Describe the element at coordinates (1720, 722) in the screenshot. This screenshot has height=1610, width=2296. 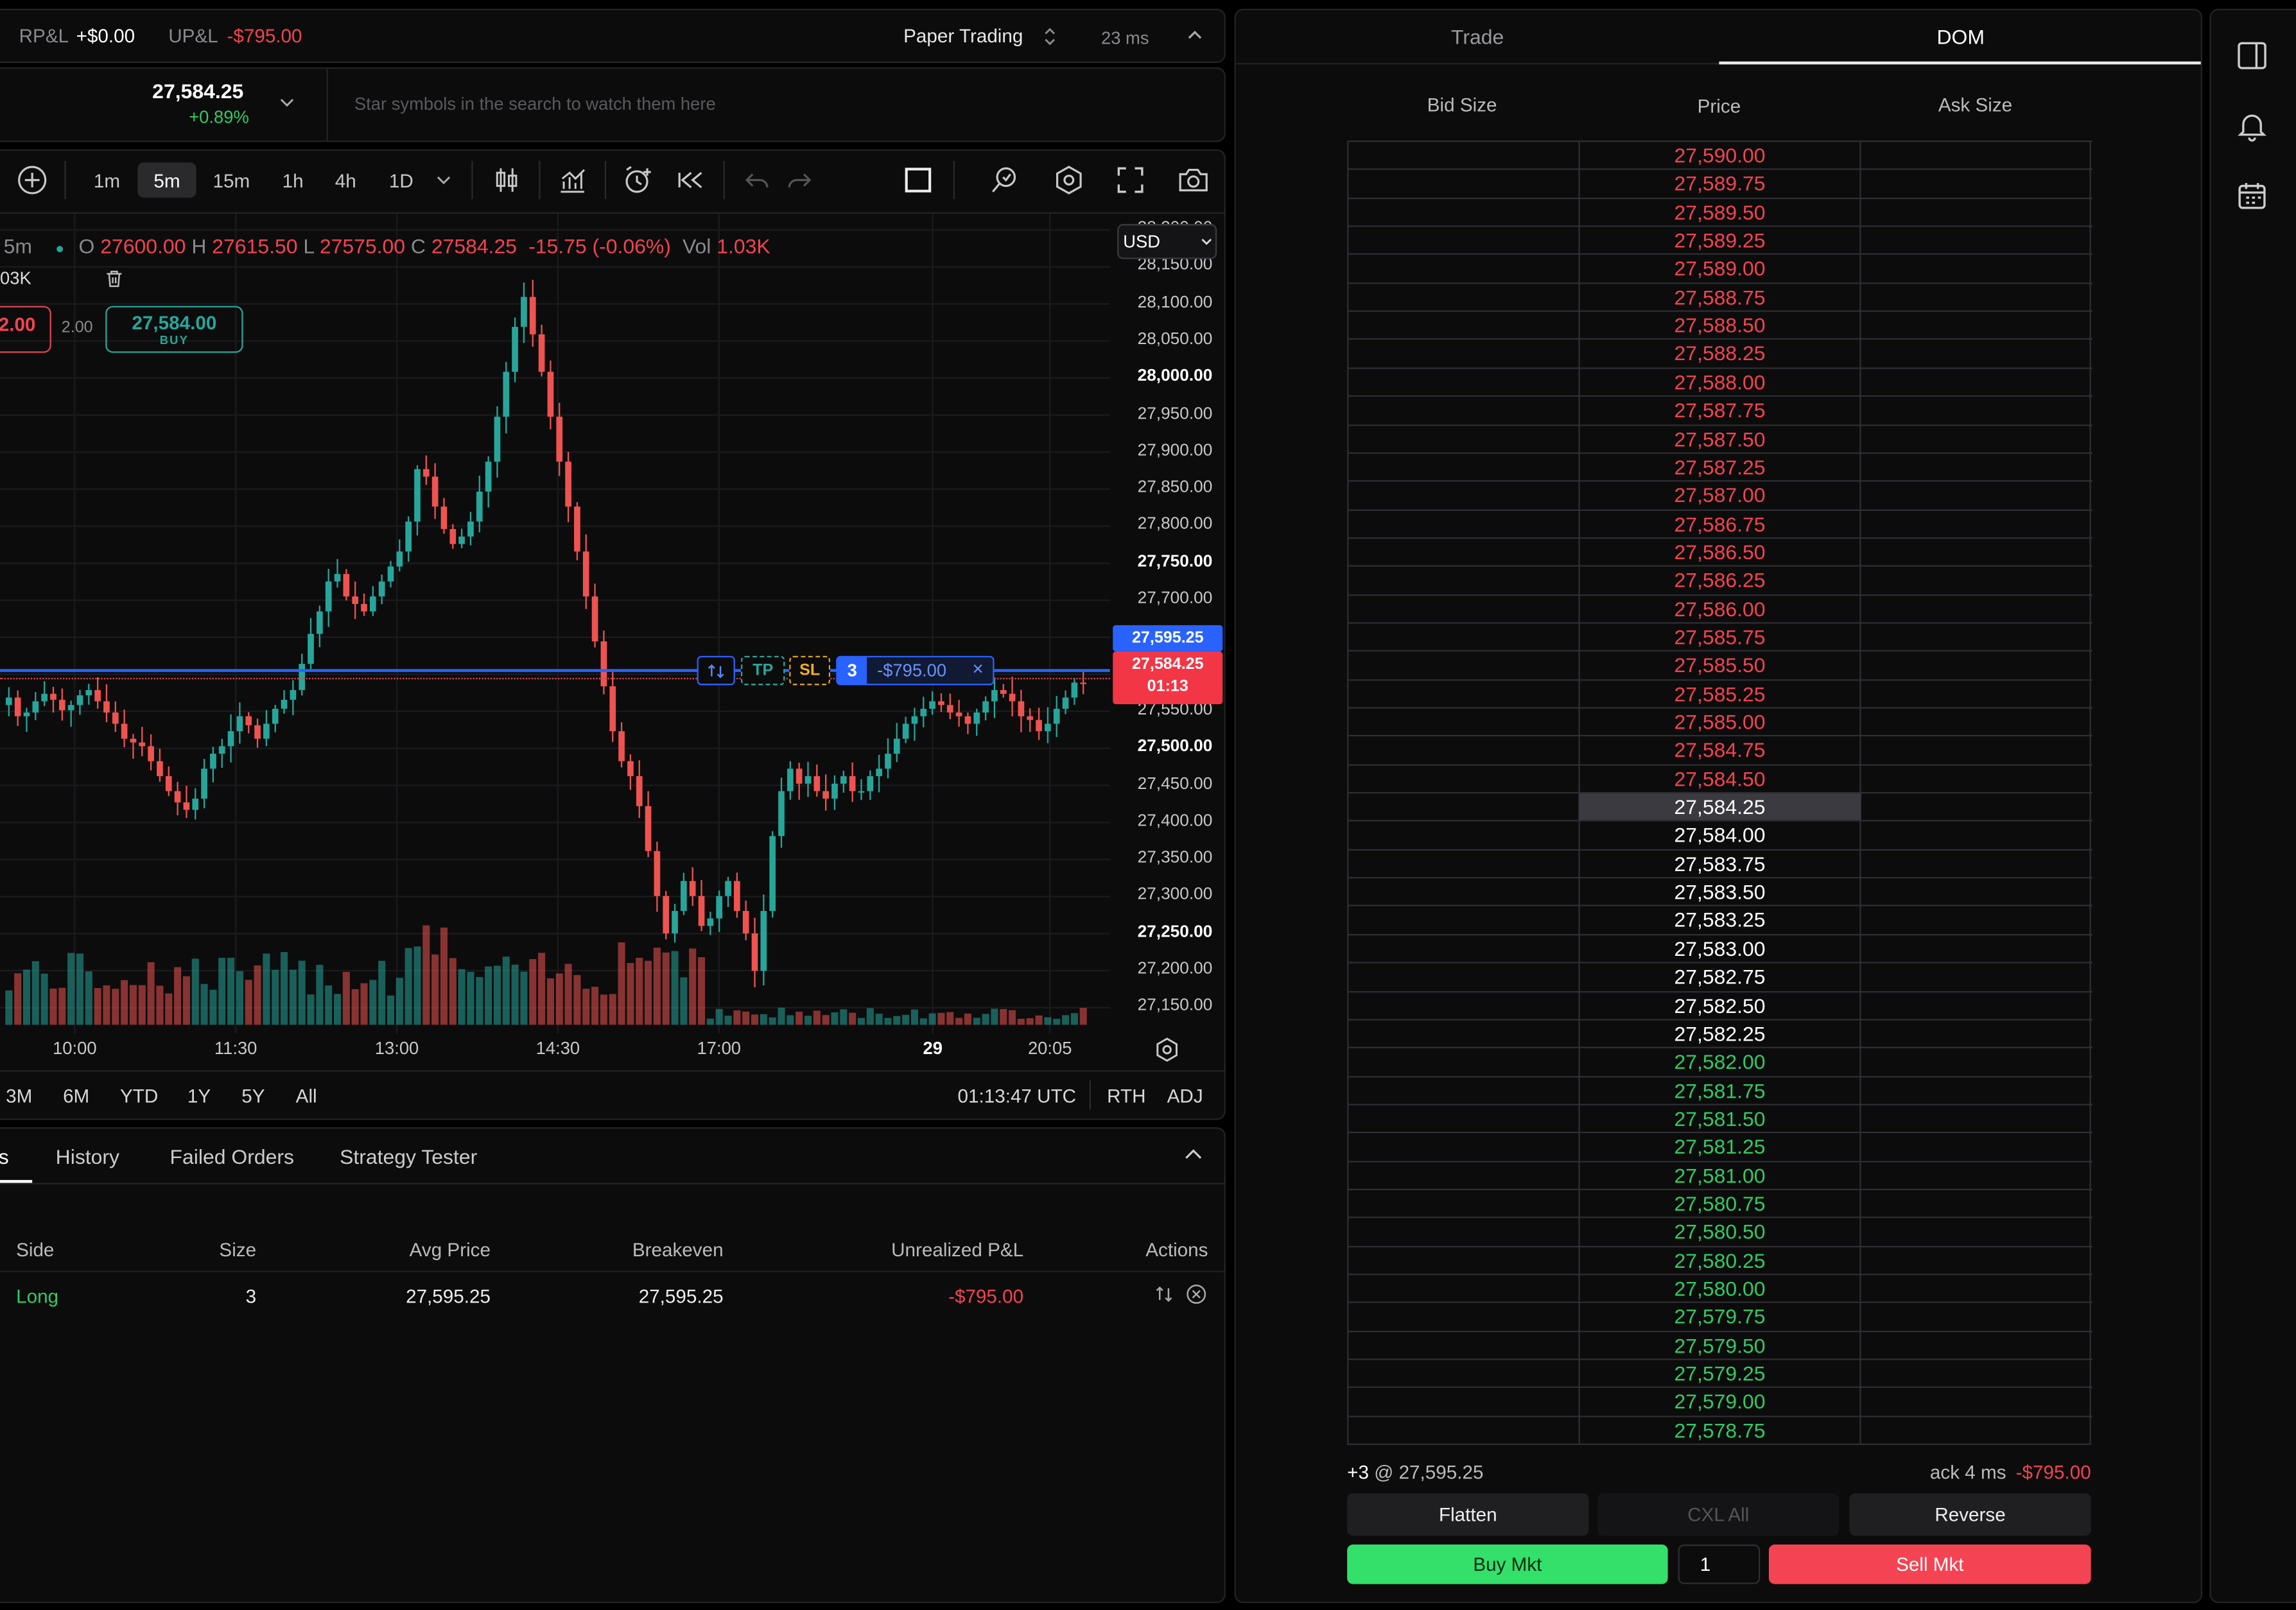
I see `dom-row: 27,585.00` at that location.